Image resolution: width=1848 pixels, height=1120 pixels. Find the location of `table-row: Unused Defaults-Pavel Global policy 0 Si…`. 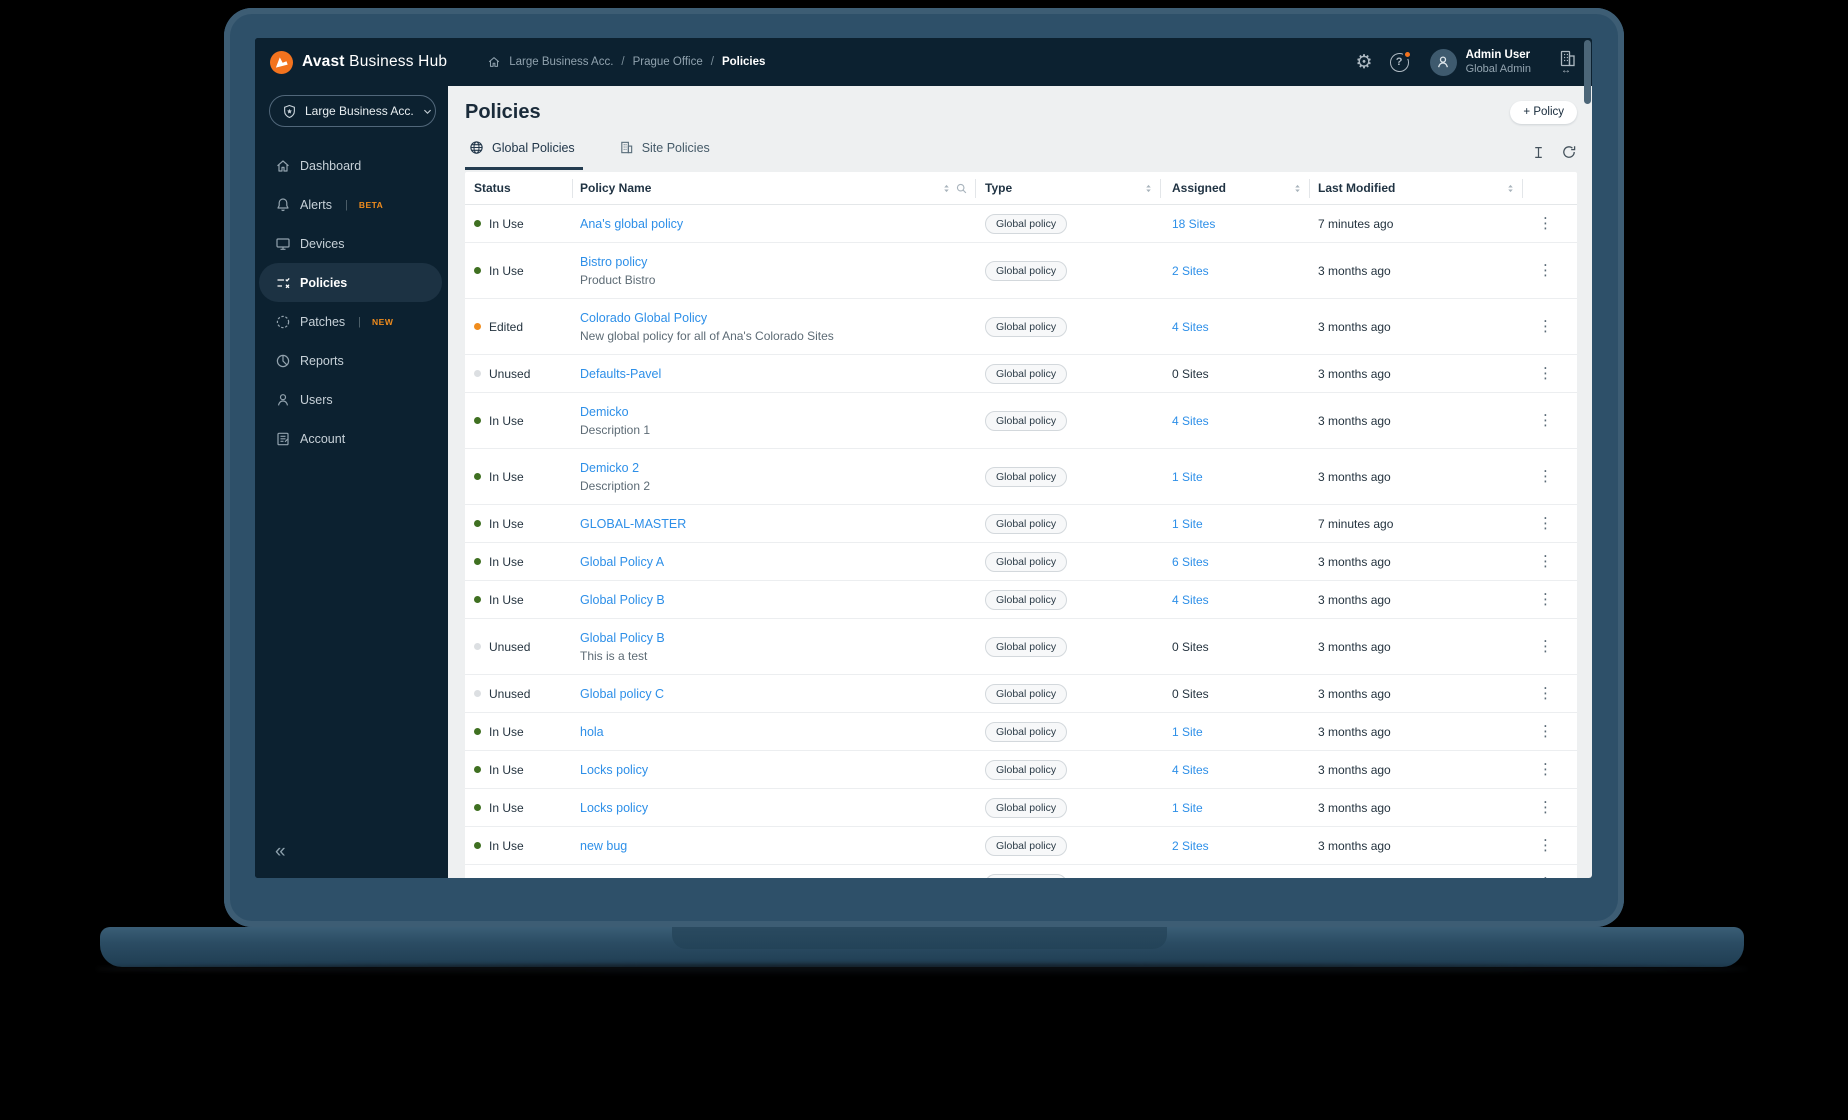

table-row: Unused Defaults-Pavel Global policy 0 Si… is located at coordinates (1021, 374).